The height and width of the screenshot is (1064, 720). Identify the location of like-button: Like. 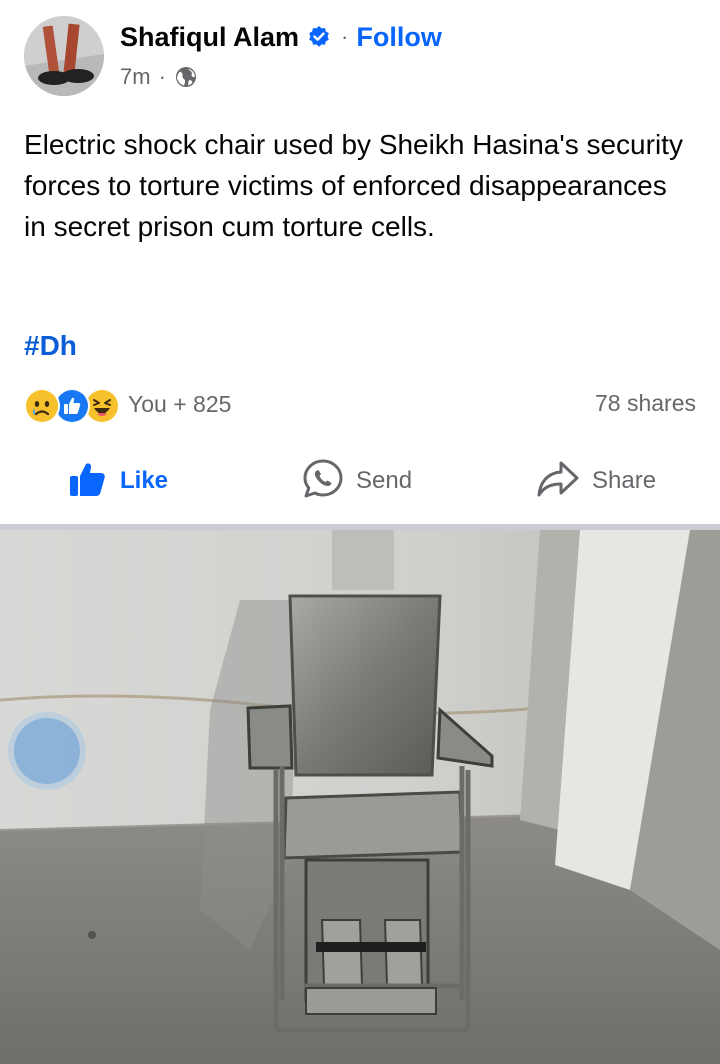
(118, 481).